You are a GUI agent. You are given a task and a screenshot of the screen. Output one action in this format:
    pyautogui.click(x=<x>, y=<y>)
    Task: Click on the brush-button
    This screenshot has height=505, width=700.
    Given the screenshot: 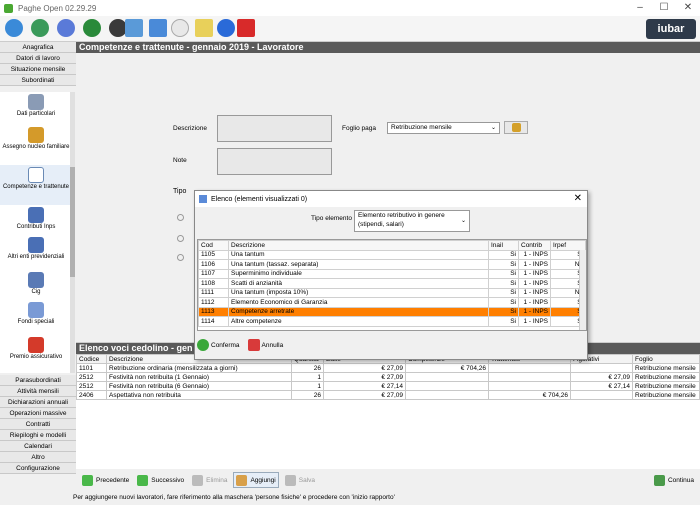 What is the action you would take?
    pyautogui.click(x=516, y=127)
    